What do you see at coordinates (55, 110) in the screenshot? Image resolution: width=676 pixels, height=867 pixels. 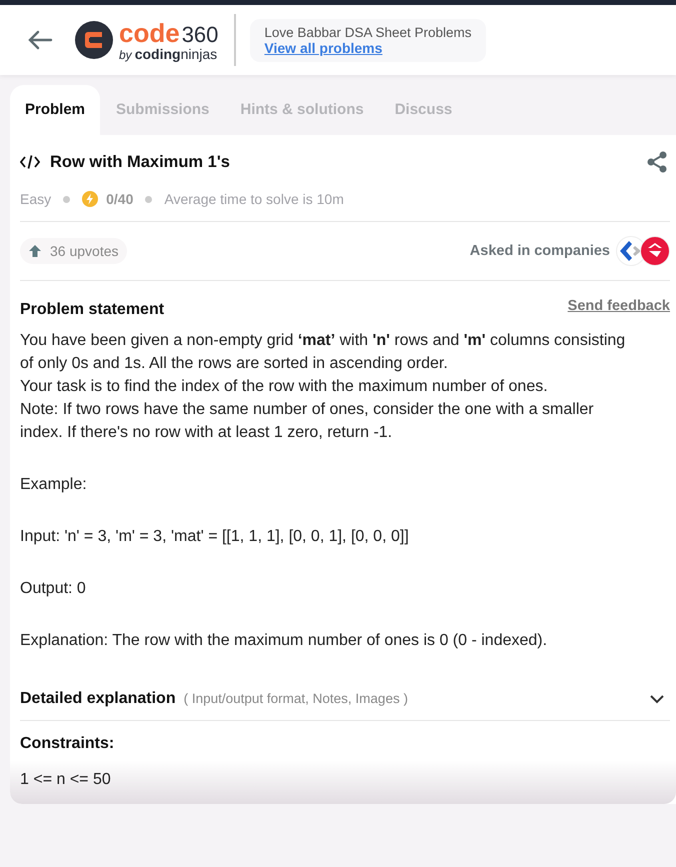 I see `tab: Problem` at bounding box center [55, 110].